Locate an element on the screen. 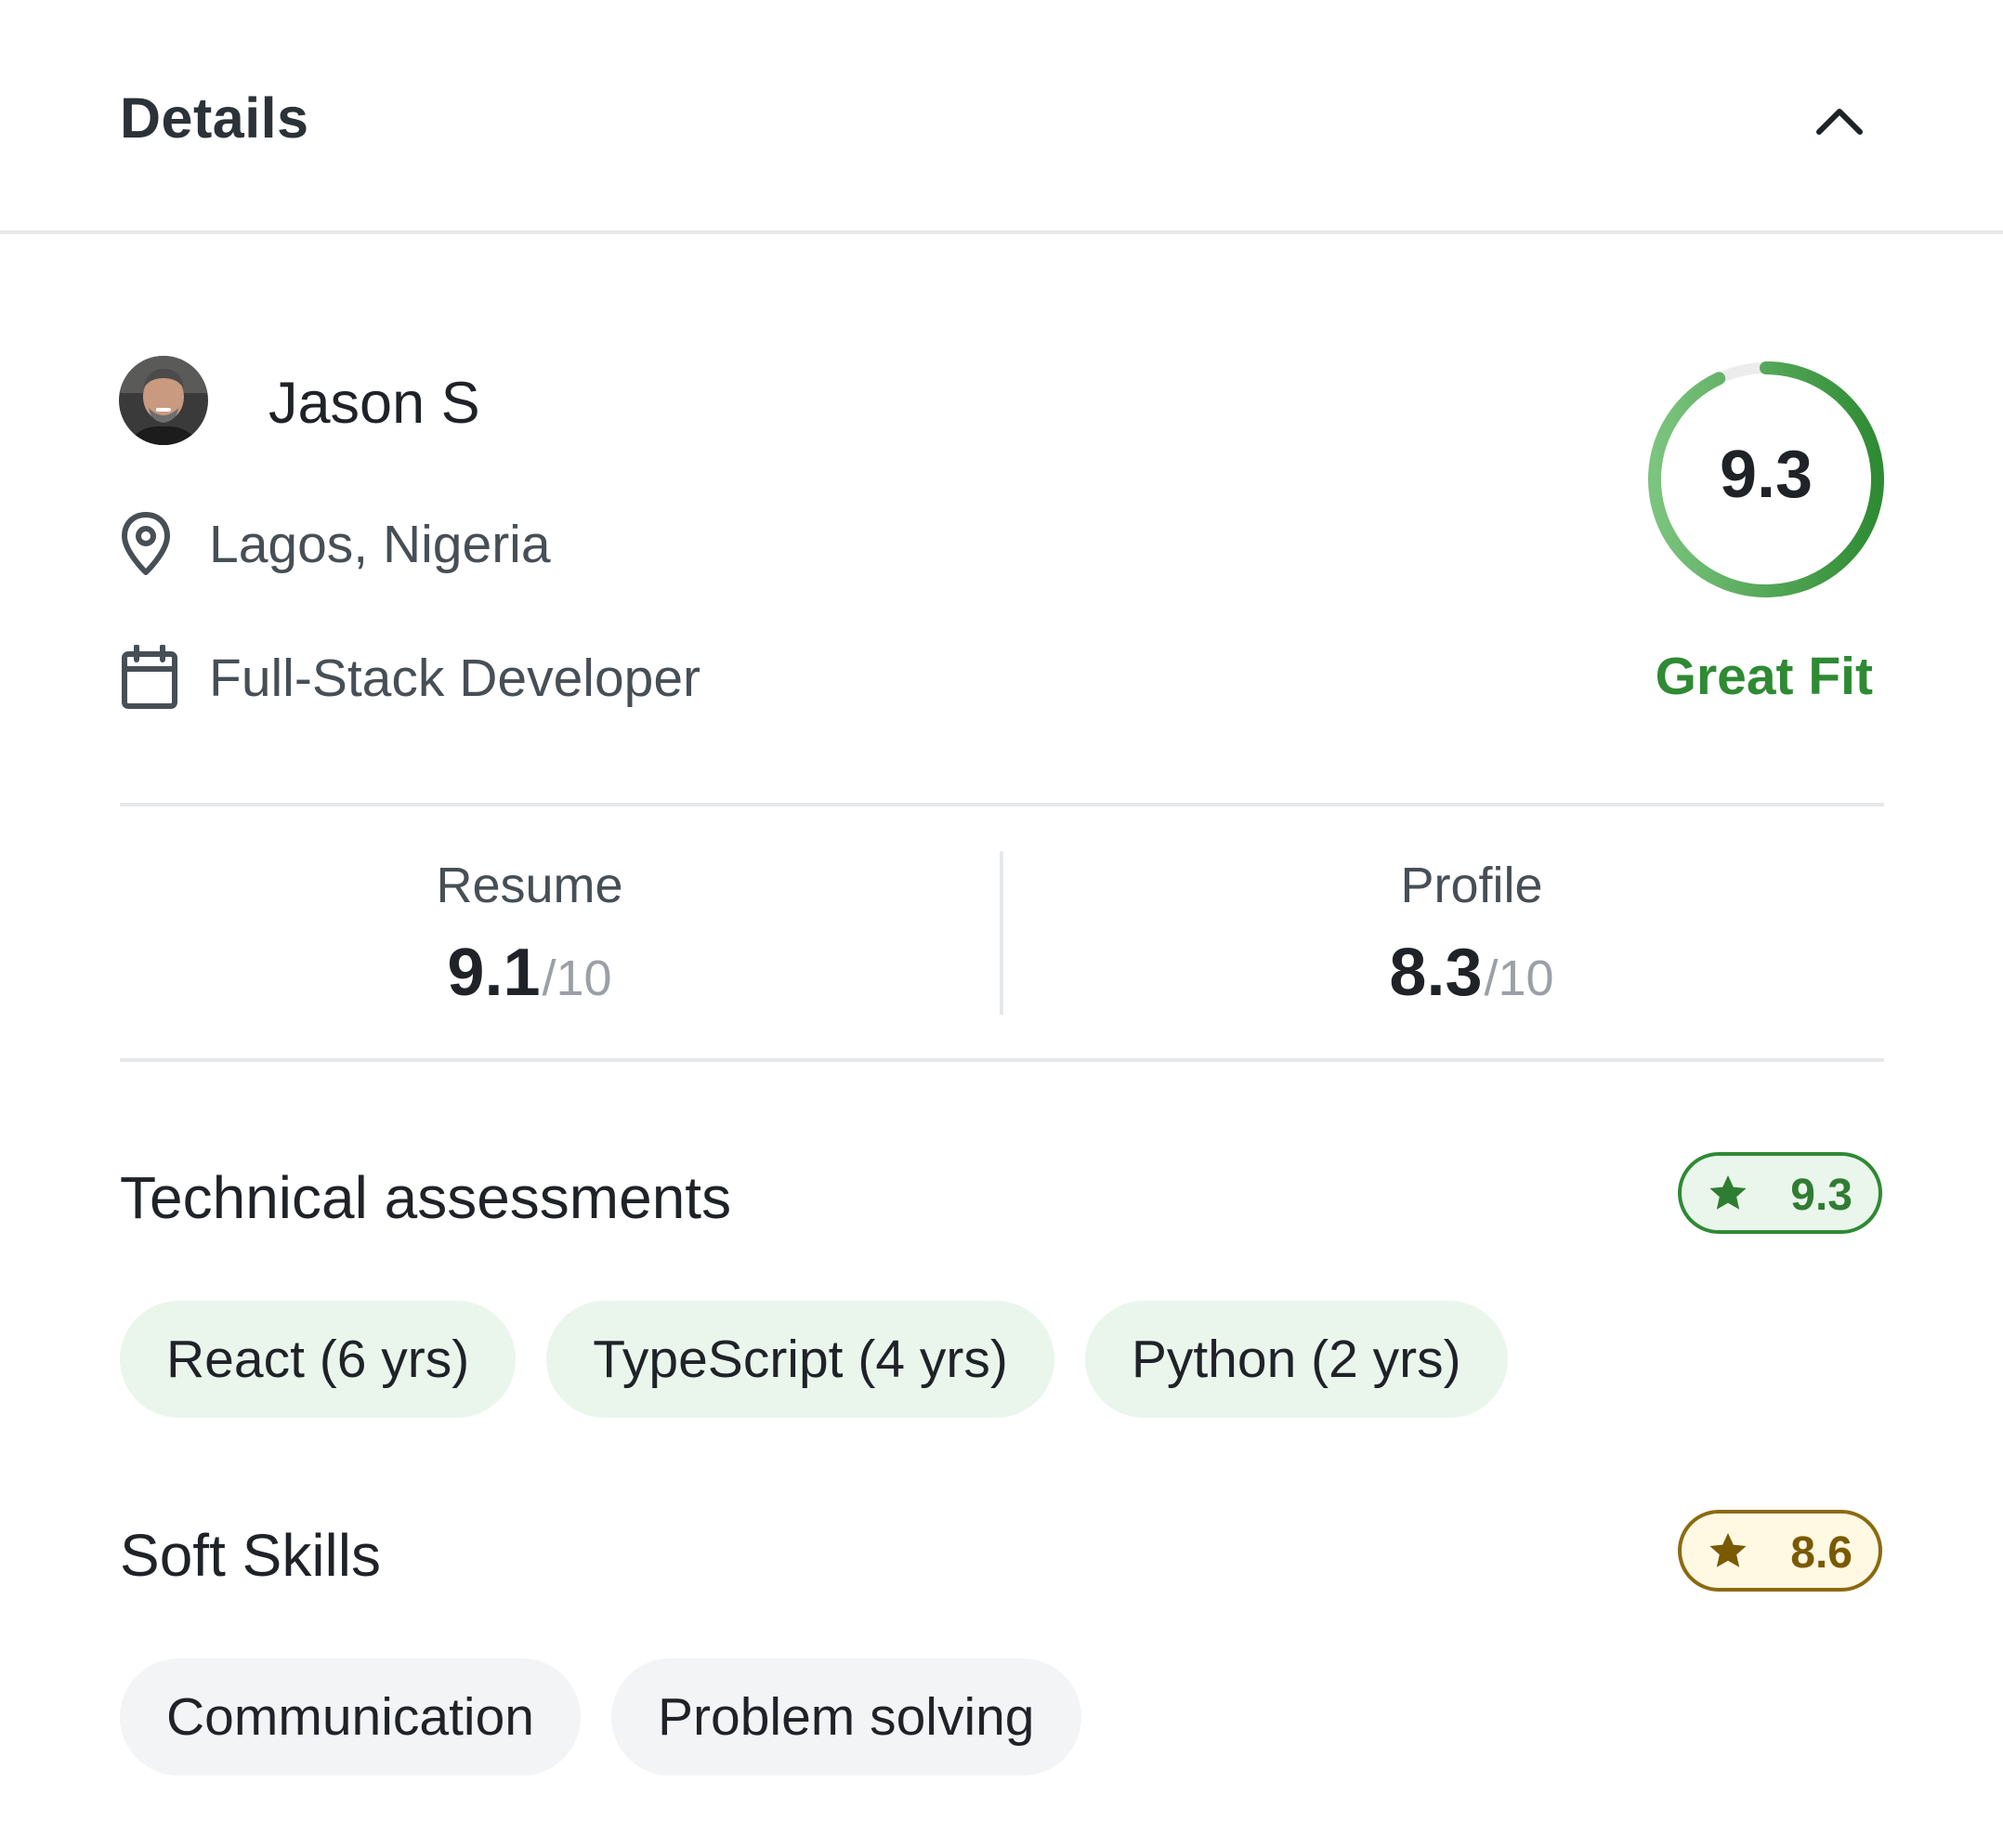 The width and height of the screenshot is (2003, 1848). skill-chip: TypeScript (4 yrs) is located at coordinates (800, 1359).